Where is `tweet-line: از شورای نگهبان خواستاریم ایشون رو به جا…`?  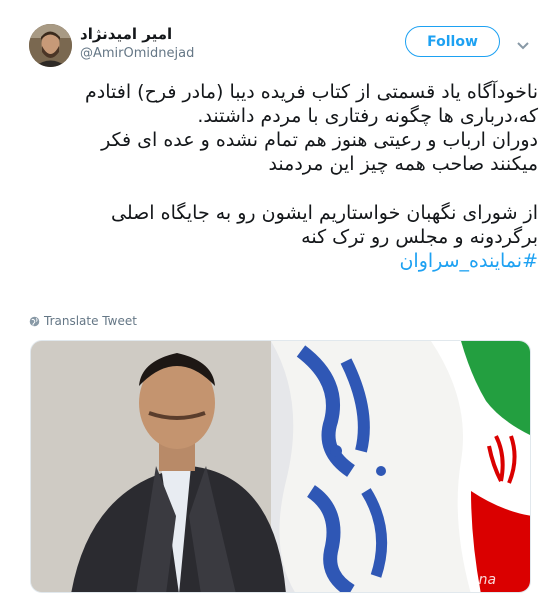
tweet-line: از شورای نگهبان خواستاریم ایشون رو به جا… is located at coordinates (324, 213).